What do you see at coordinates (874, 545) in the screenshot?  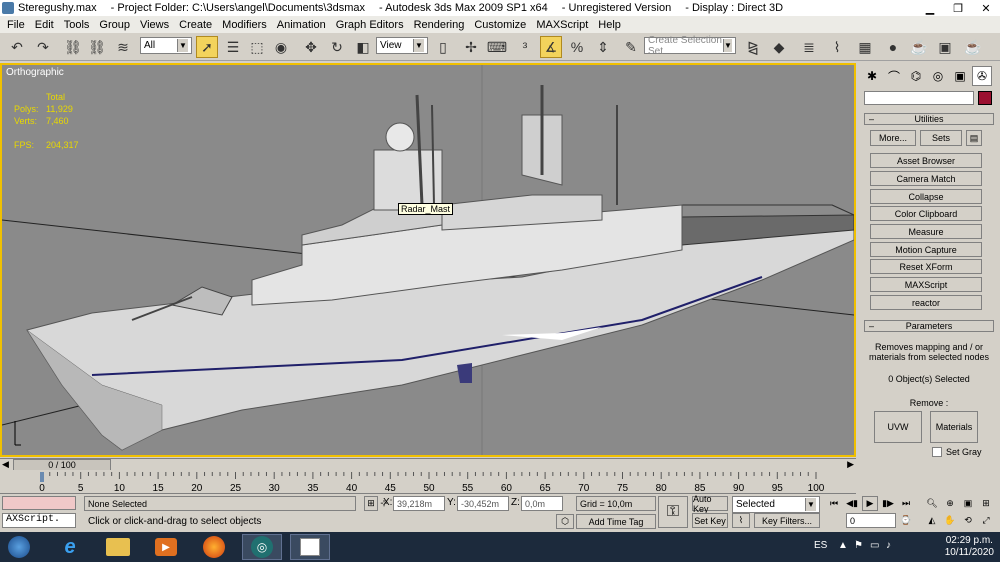 I see `battery-icon: ▭` at bounding box center [874, 545].